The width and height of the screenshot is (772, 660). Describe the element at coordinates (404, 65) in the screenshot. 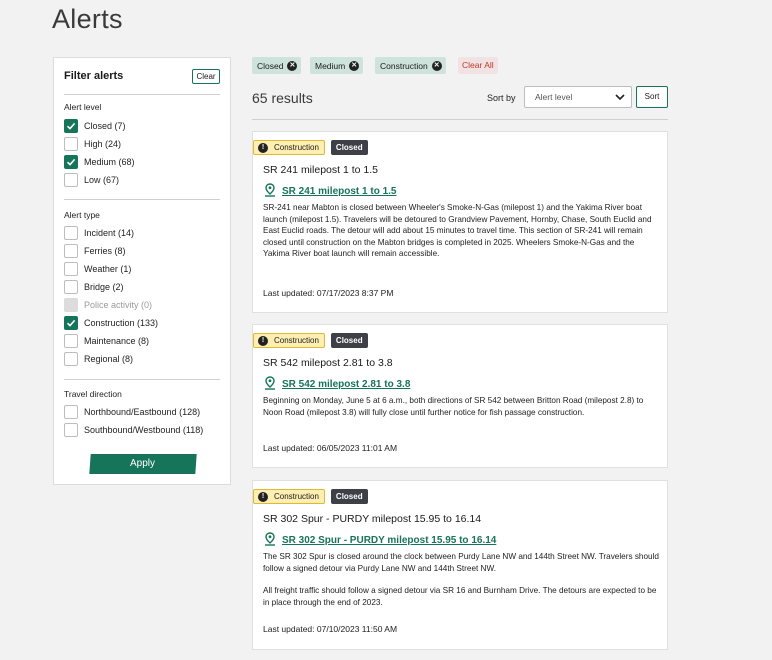

I see `chip-label: Construction` at that location.